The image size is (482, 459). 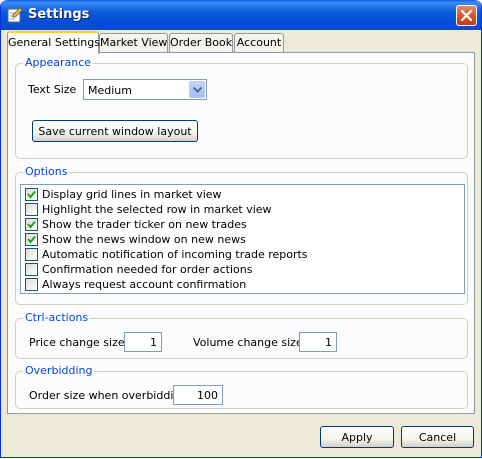 I want to click on save-window-layout-label: Save current window layout, so click(x=115, y=131).